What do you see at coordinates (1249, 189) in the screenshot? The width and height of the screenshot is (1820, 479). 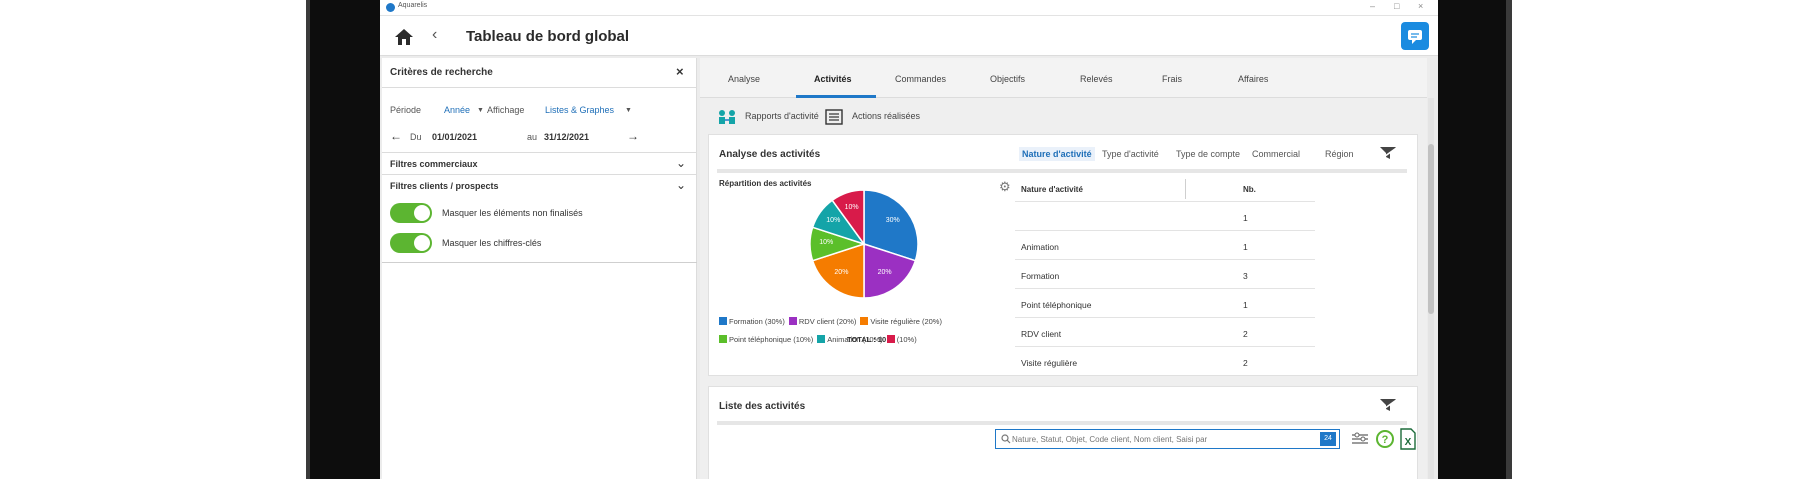 I see `table-header-count: Nb.` at bounding box center [1249, 189].